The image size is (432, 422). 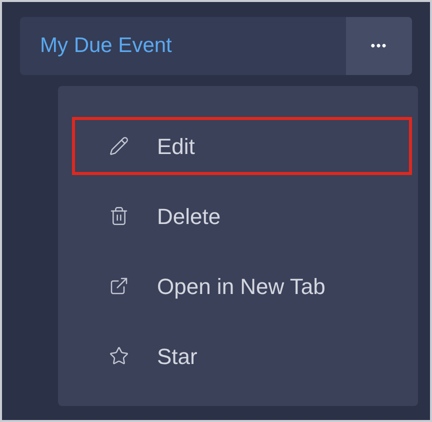 I want to click on menu-item: Edit, so click(x=242, y=146).